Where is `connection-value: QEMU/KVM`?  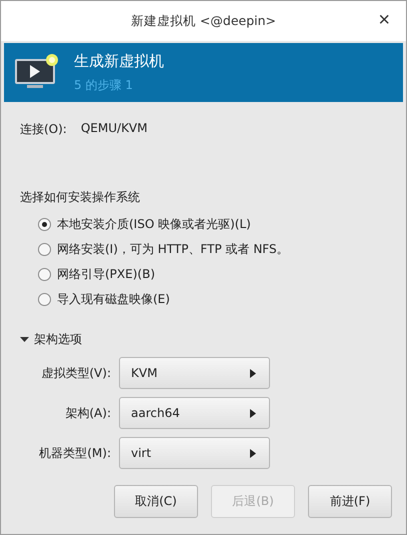
connection-value: QEMU/KVM is located at coordinates (114, 129).